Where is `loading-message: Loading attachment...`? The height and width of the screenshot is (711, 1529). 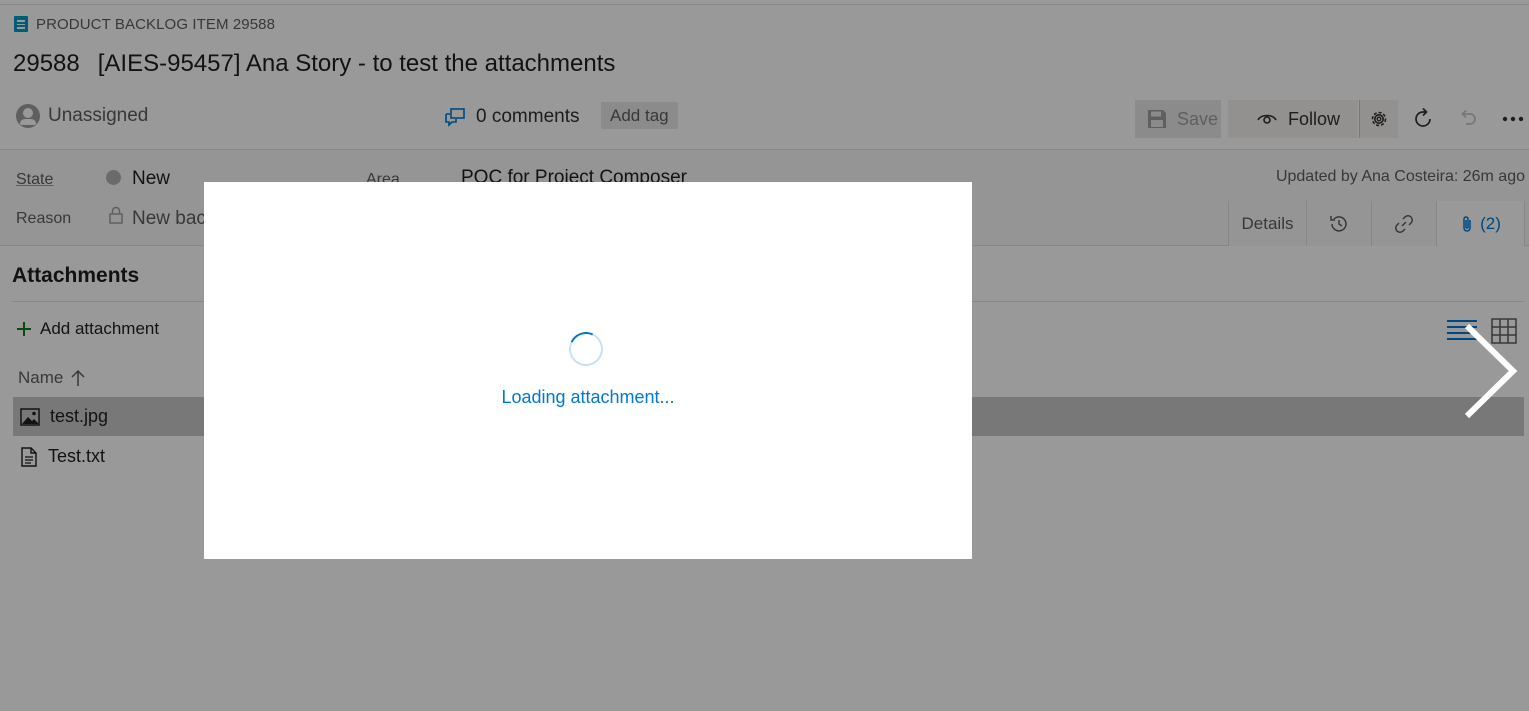
loading-message: Loading attachment... is located at coordinates (588, 397).